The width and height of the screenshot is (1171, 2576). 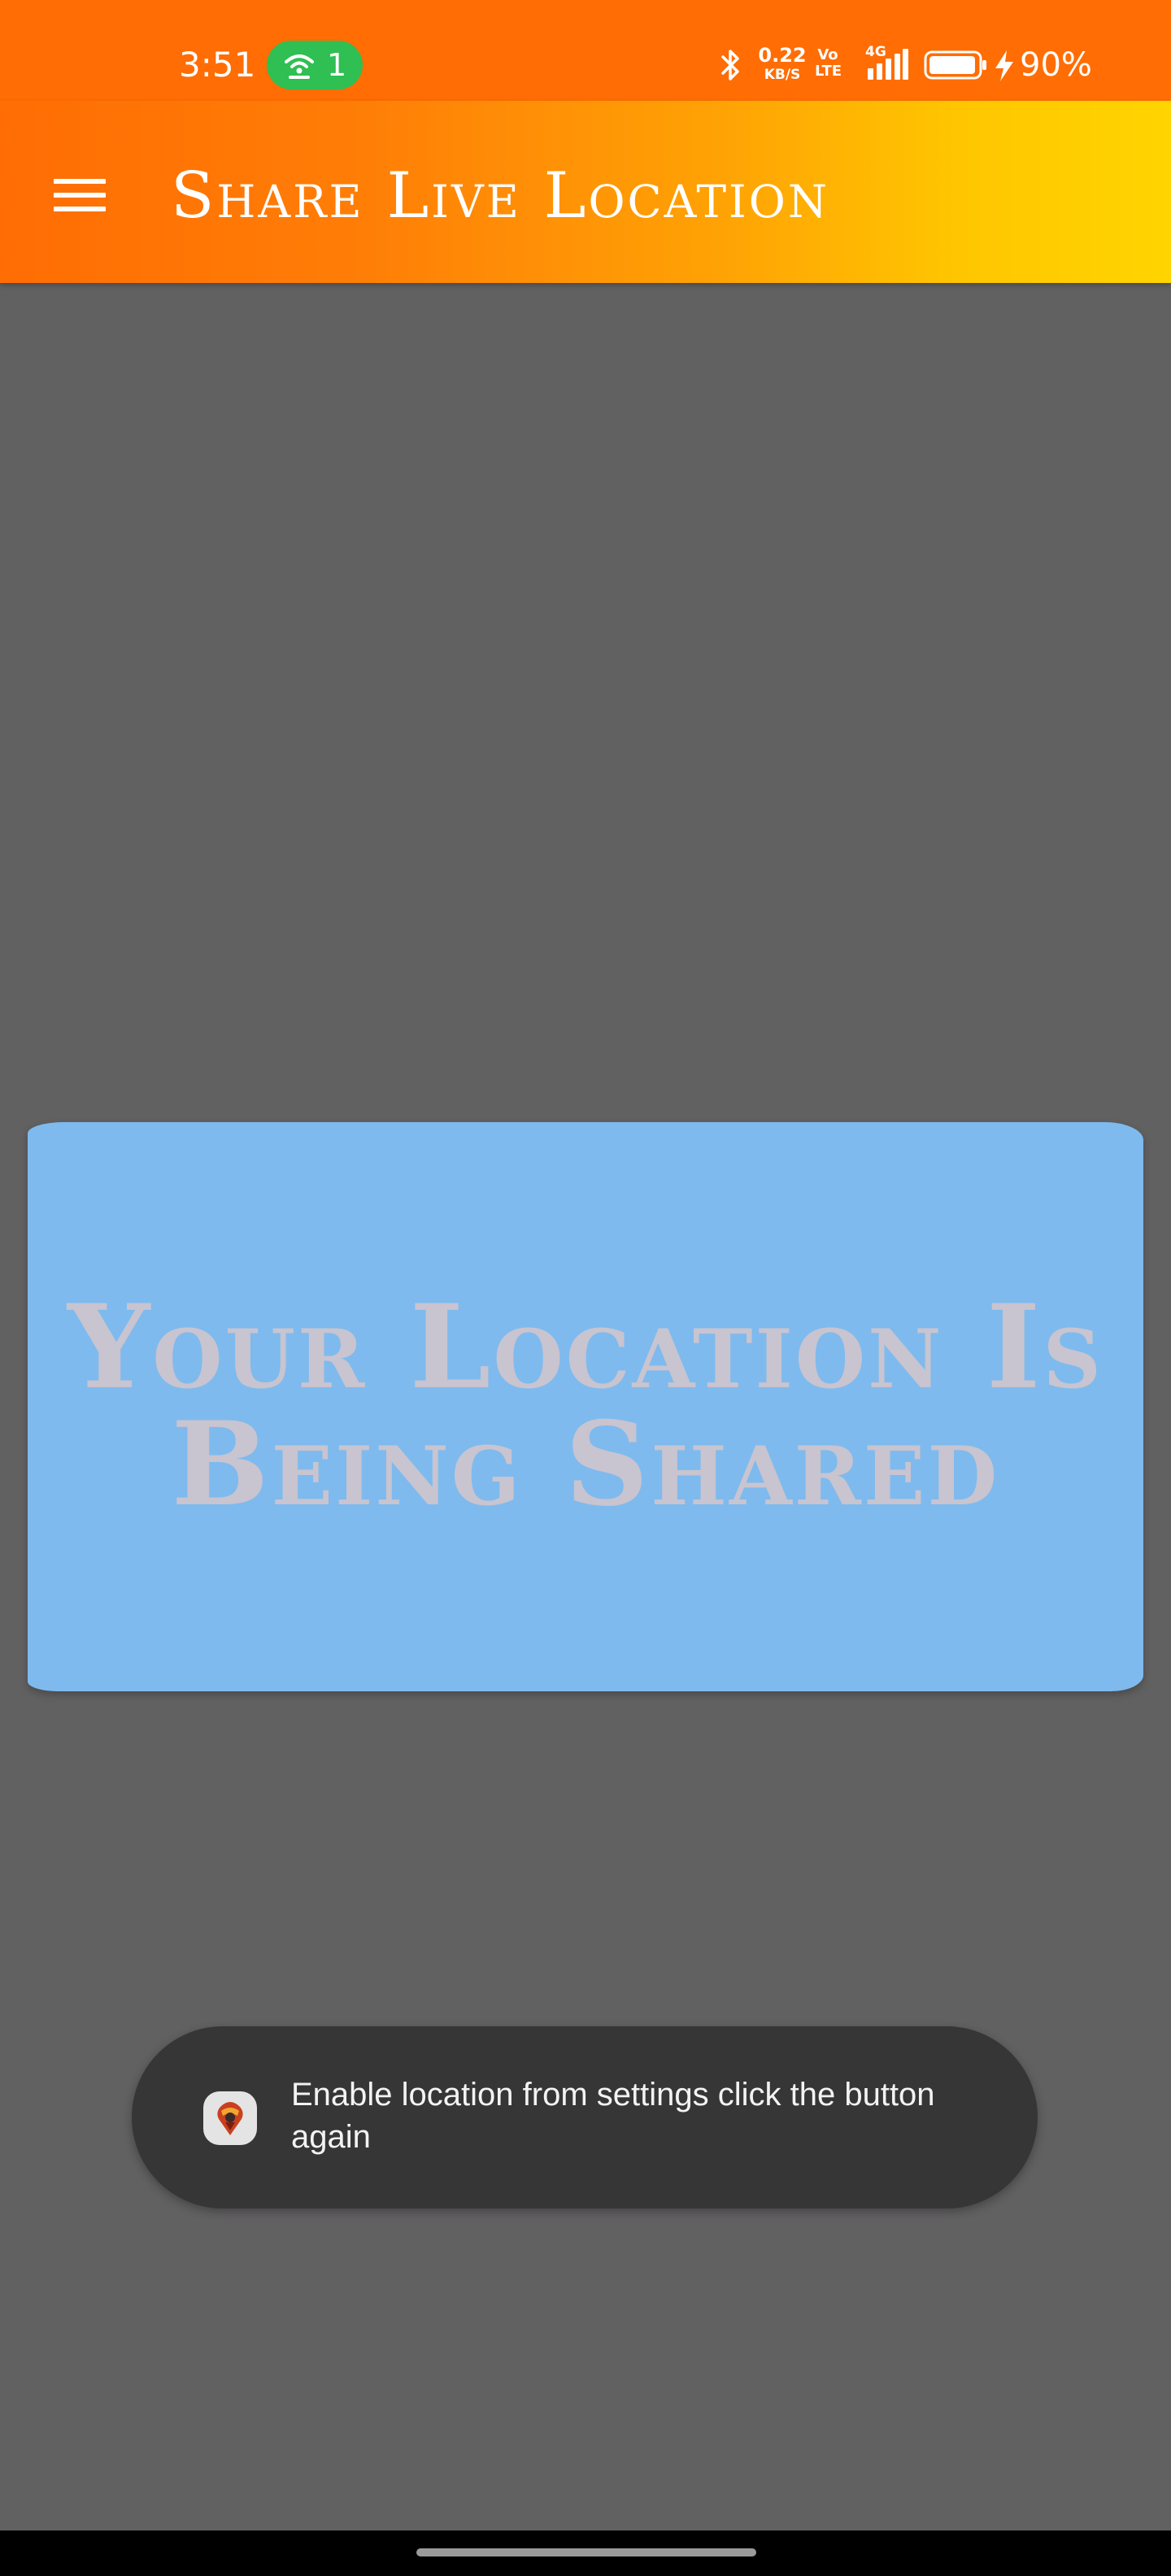 What do you see at coordinates (500, 196) in the screenshot?
I see `page-title: Share Live Location` at bounding box center [500, 196].